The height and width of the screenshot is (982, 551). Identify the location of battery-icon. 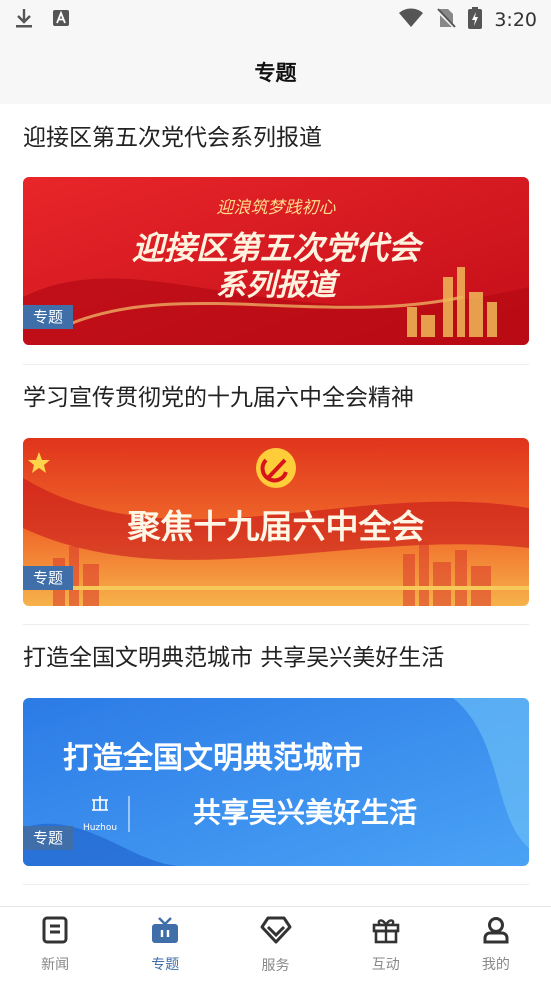
(475, 20).